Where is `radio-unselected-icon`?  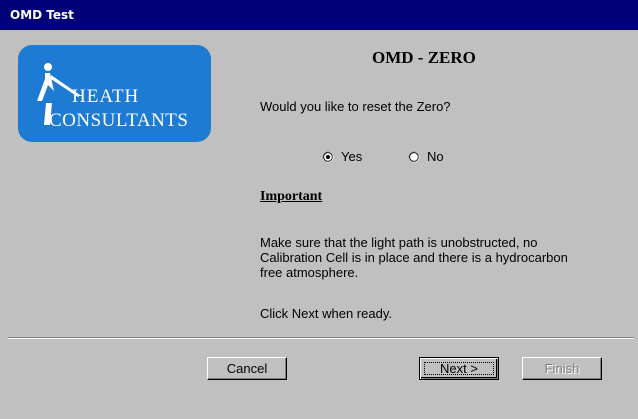
radio-unselected-icon is located at coordinates (414, 157).